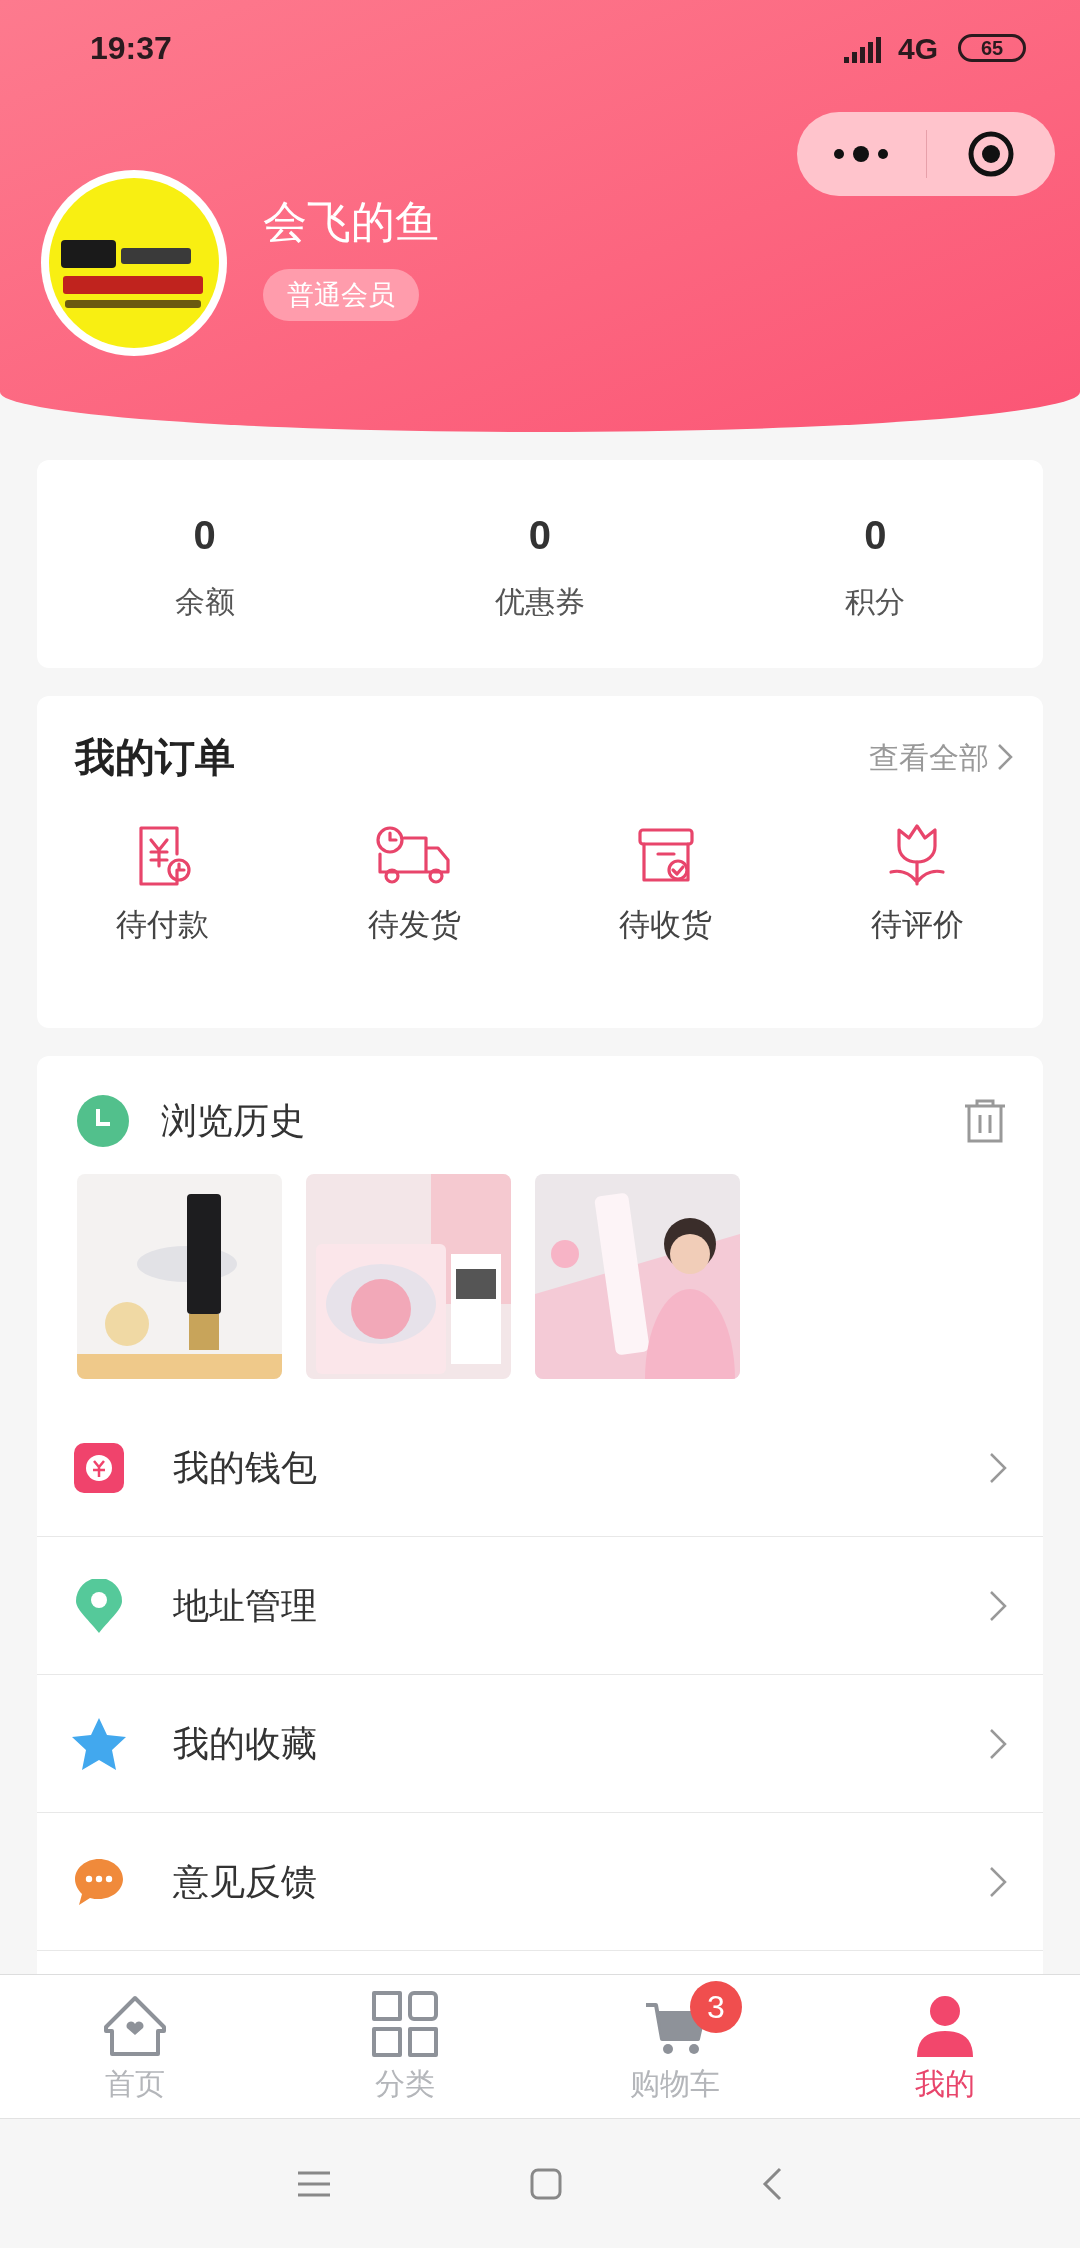 This screenshot has height=2248, width=1080. What do you see at coordinates (135, 2026) in the screenshot?
I see `home-icon` at bounding box center [135, 2026].